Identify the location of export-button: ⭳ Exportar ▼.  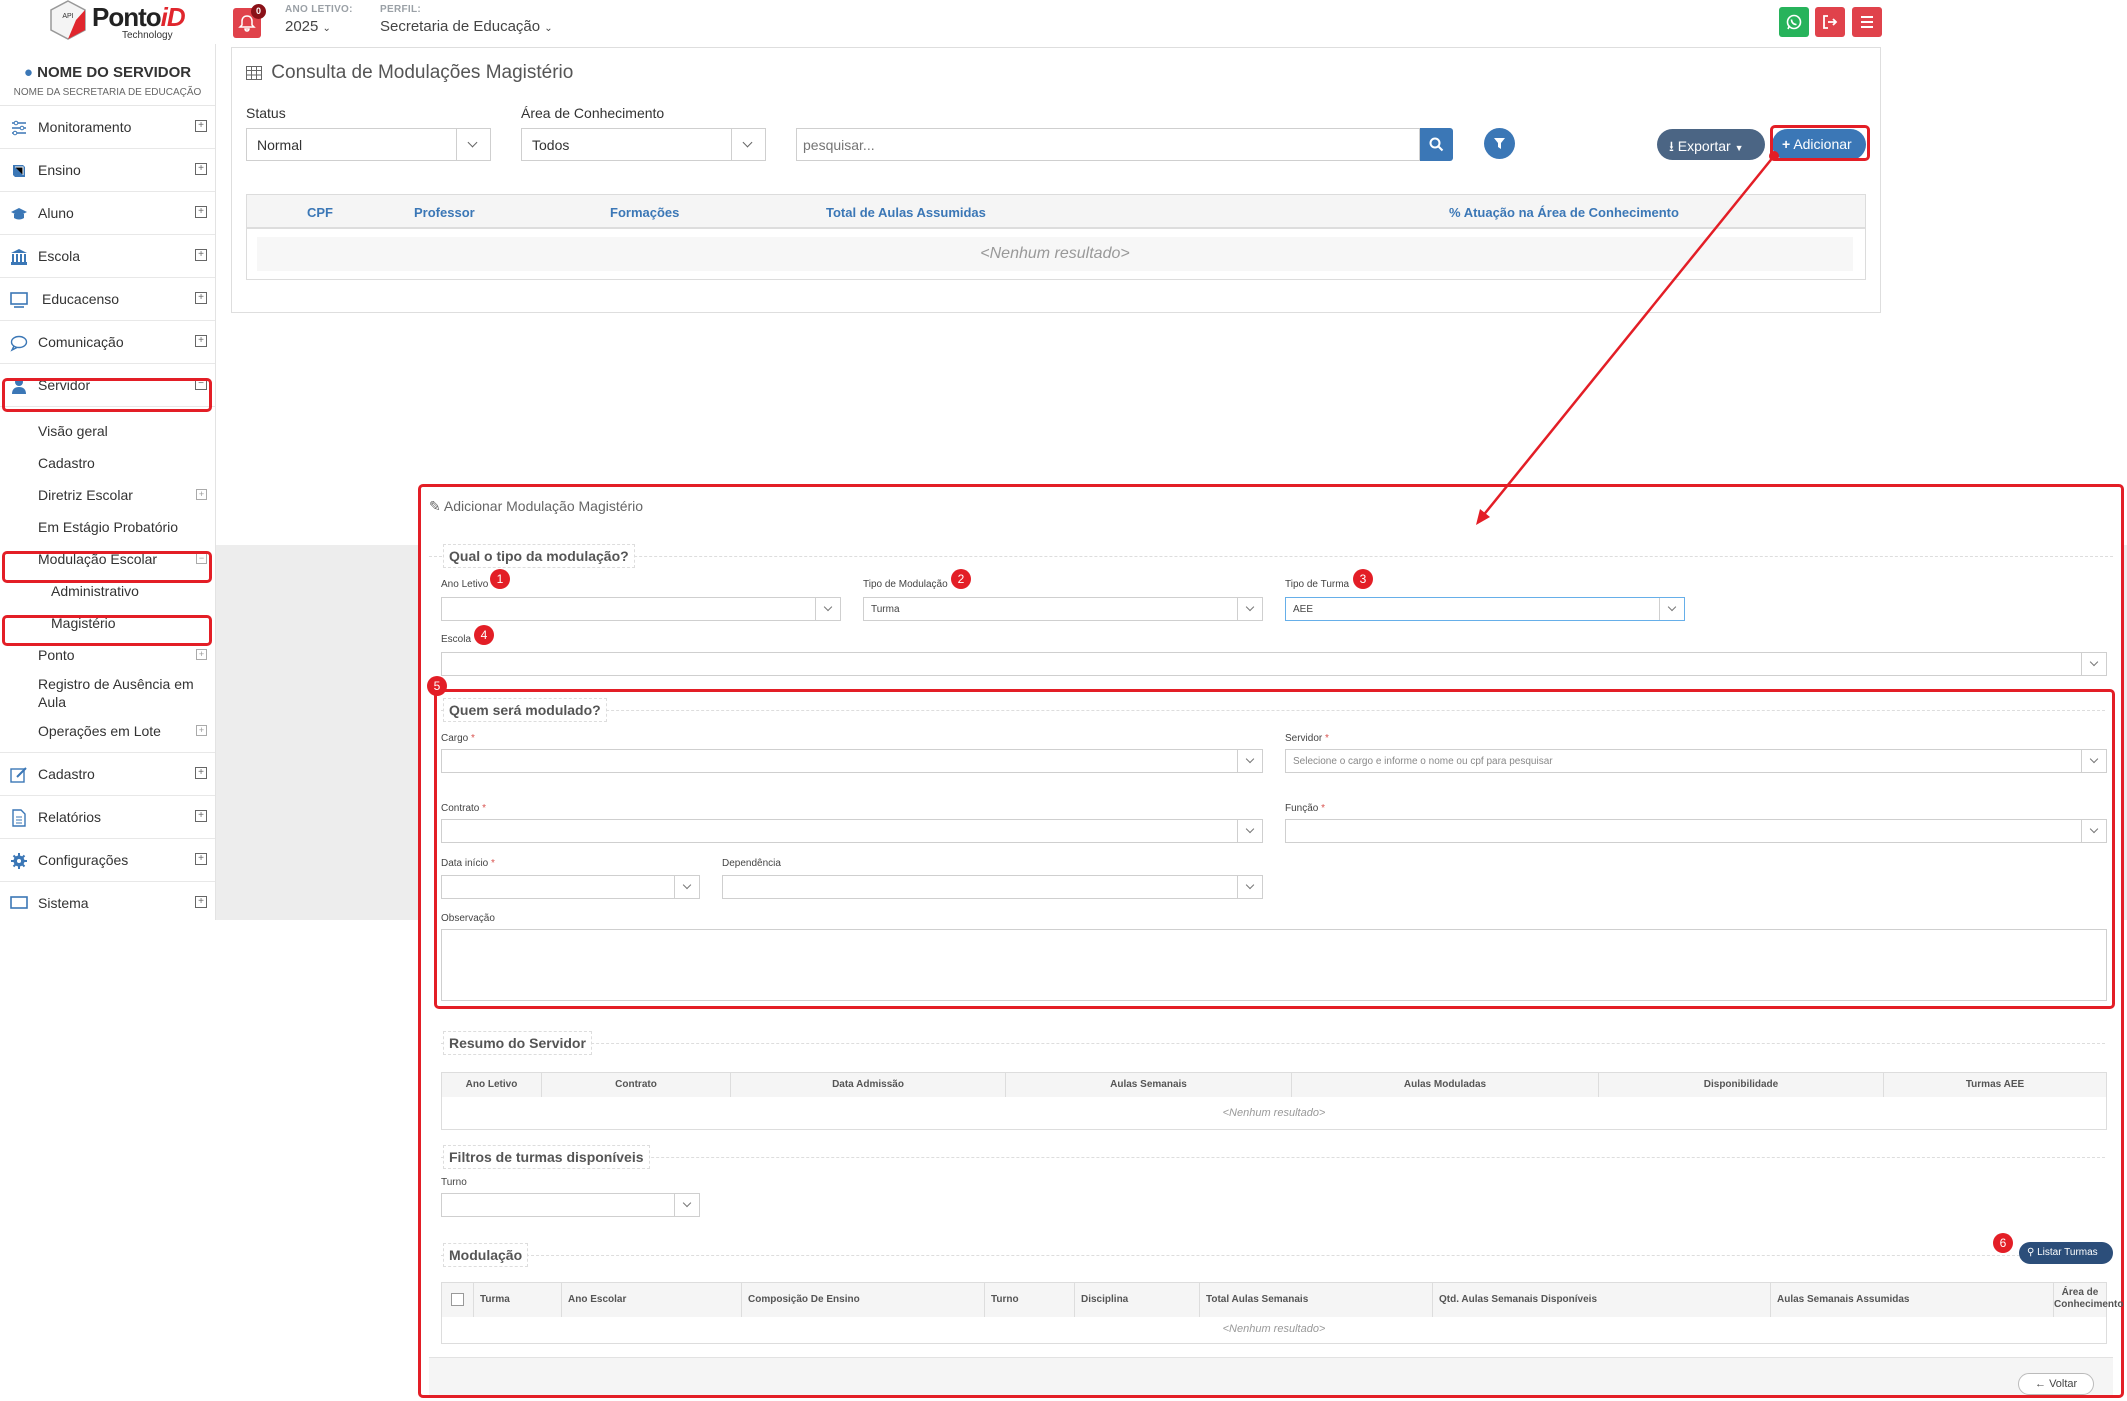
(1711, 144).